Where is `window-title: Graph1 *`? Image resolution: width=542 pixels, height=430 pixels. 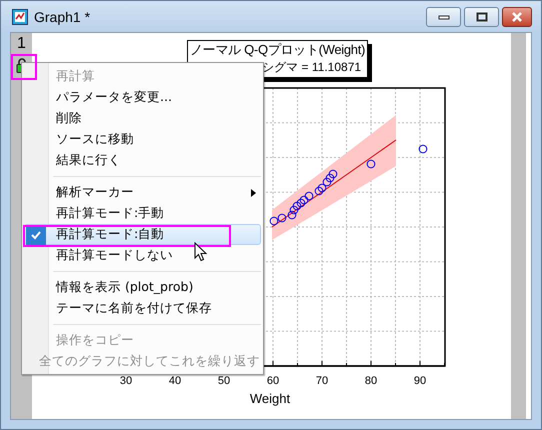 window-title: Graph1 * is located at coordinates (62, 16).